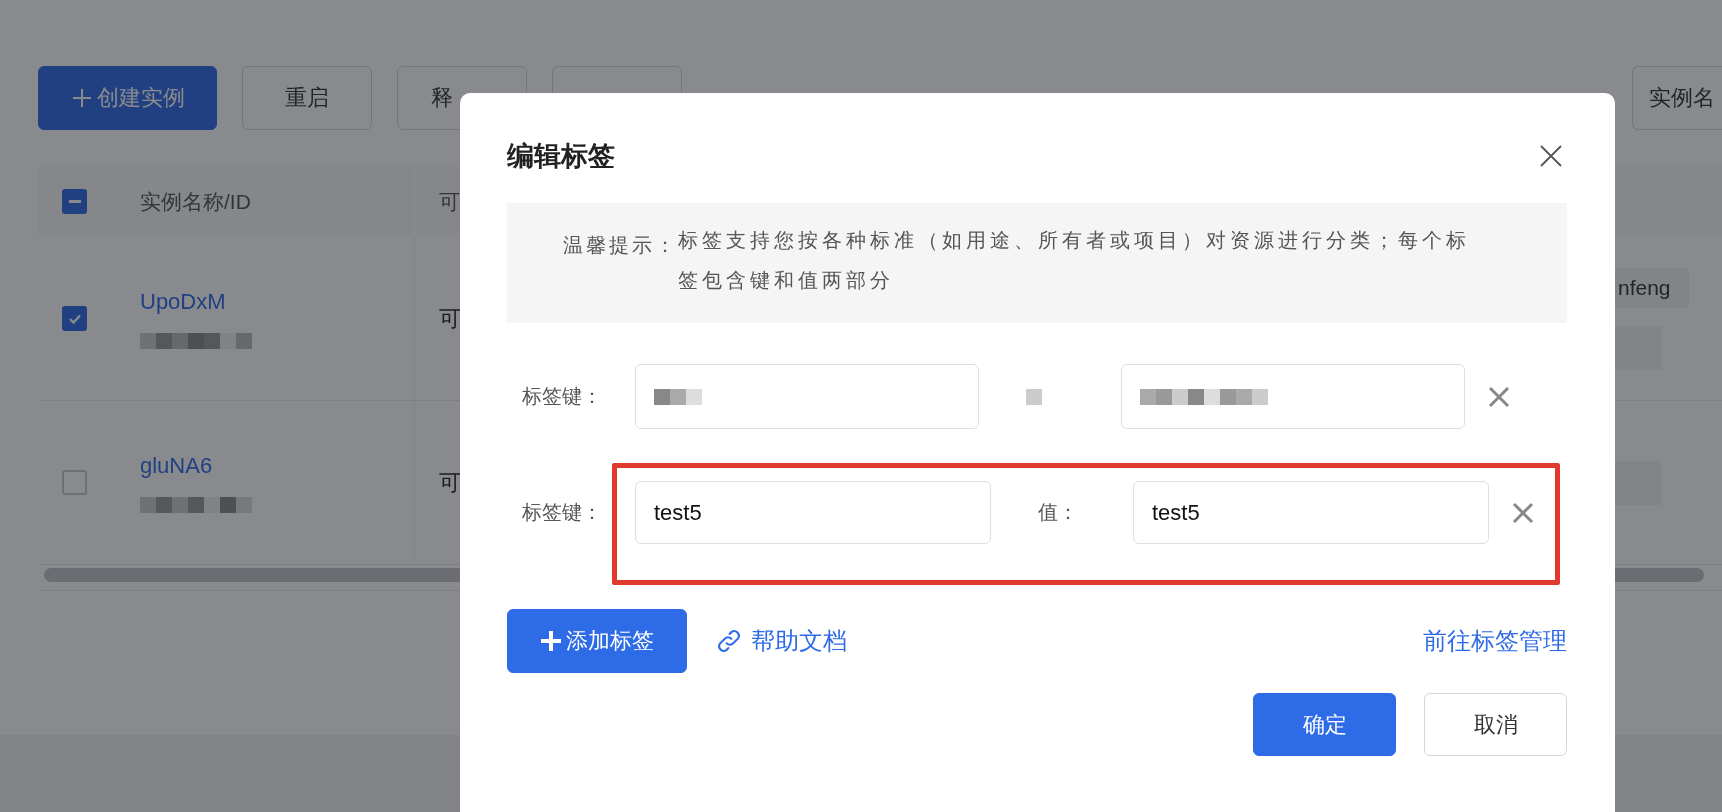  I want to click on select-all-checkbox, so click(74, 201).